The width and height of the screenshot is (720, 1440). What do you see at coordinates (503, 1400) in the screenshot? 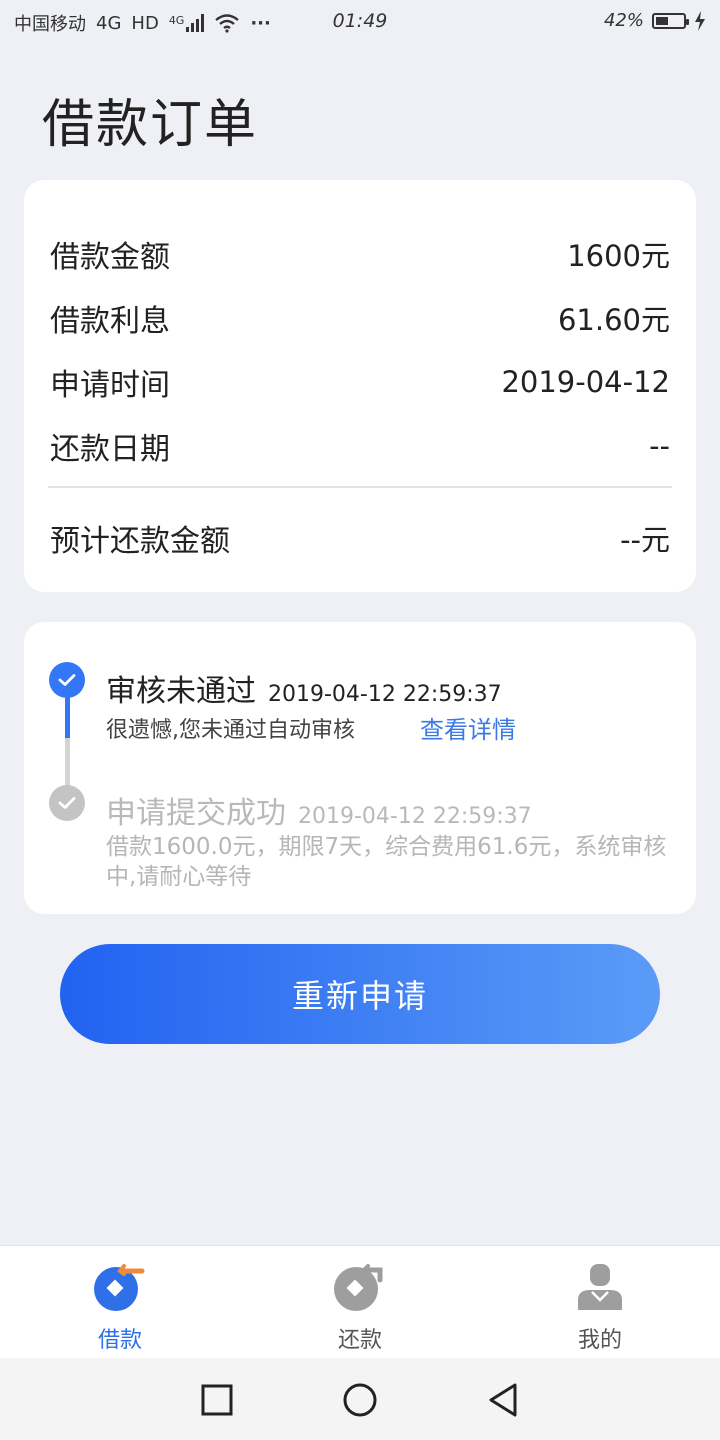
I see `back-icon` at bounding box center [503, 1400].